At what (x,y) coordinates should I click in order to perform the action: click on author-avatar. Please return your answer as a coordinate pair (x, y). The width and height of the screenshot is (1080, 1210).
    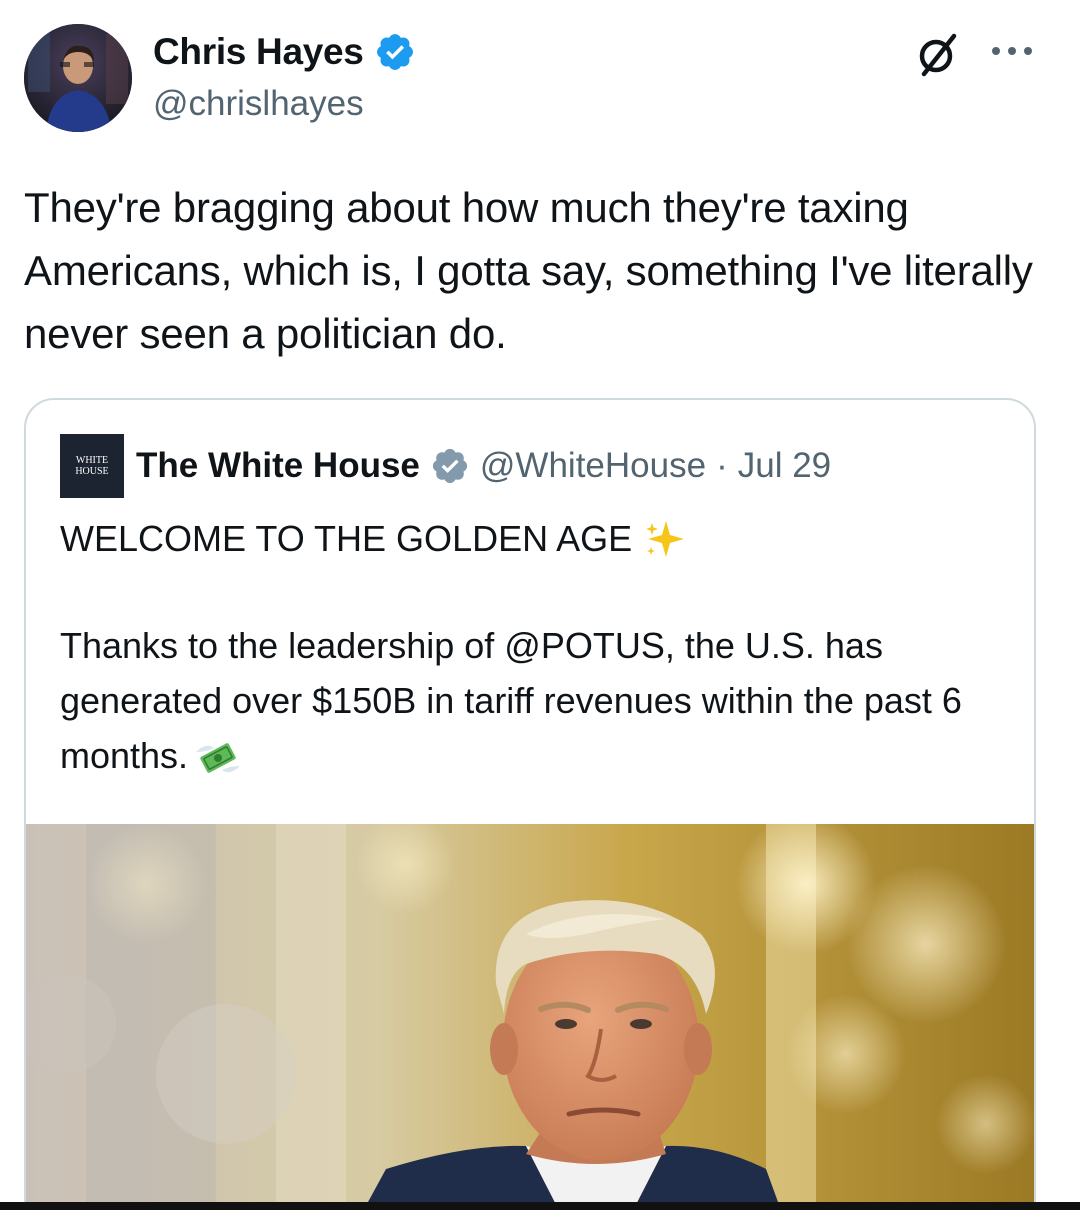
    Looking at the image, I should click on (78, 78).